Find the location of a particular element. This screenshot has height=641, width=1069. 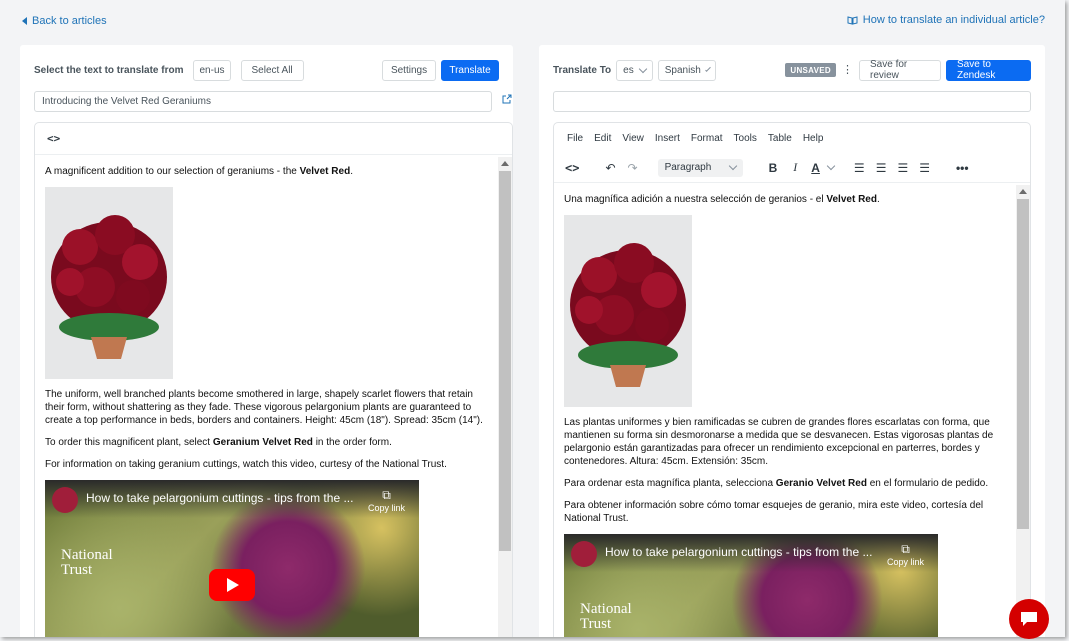

back-to-articles-link: Back to articles is located at coordinates (64, 21).